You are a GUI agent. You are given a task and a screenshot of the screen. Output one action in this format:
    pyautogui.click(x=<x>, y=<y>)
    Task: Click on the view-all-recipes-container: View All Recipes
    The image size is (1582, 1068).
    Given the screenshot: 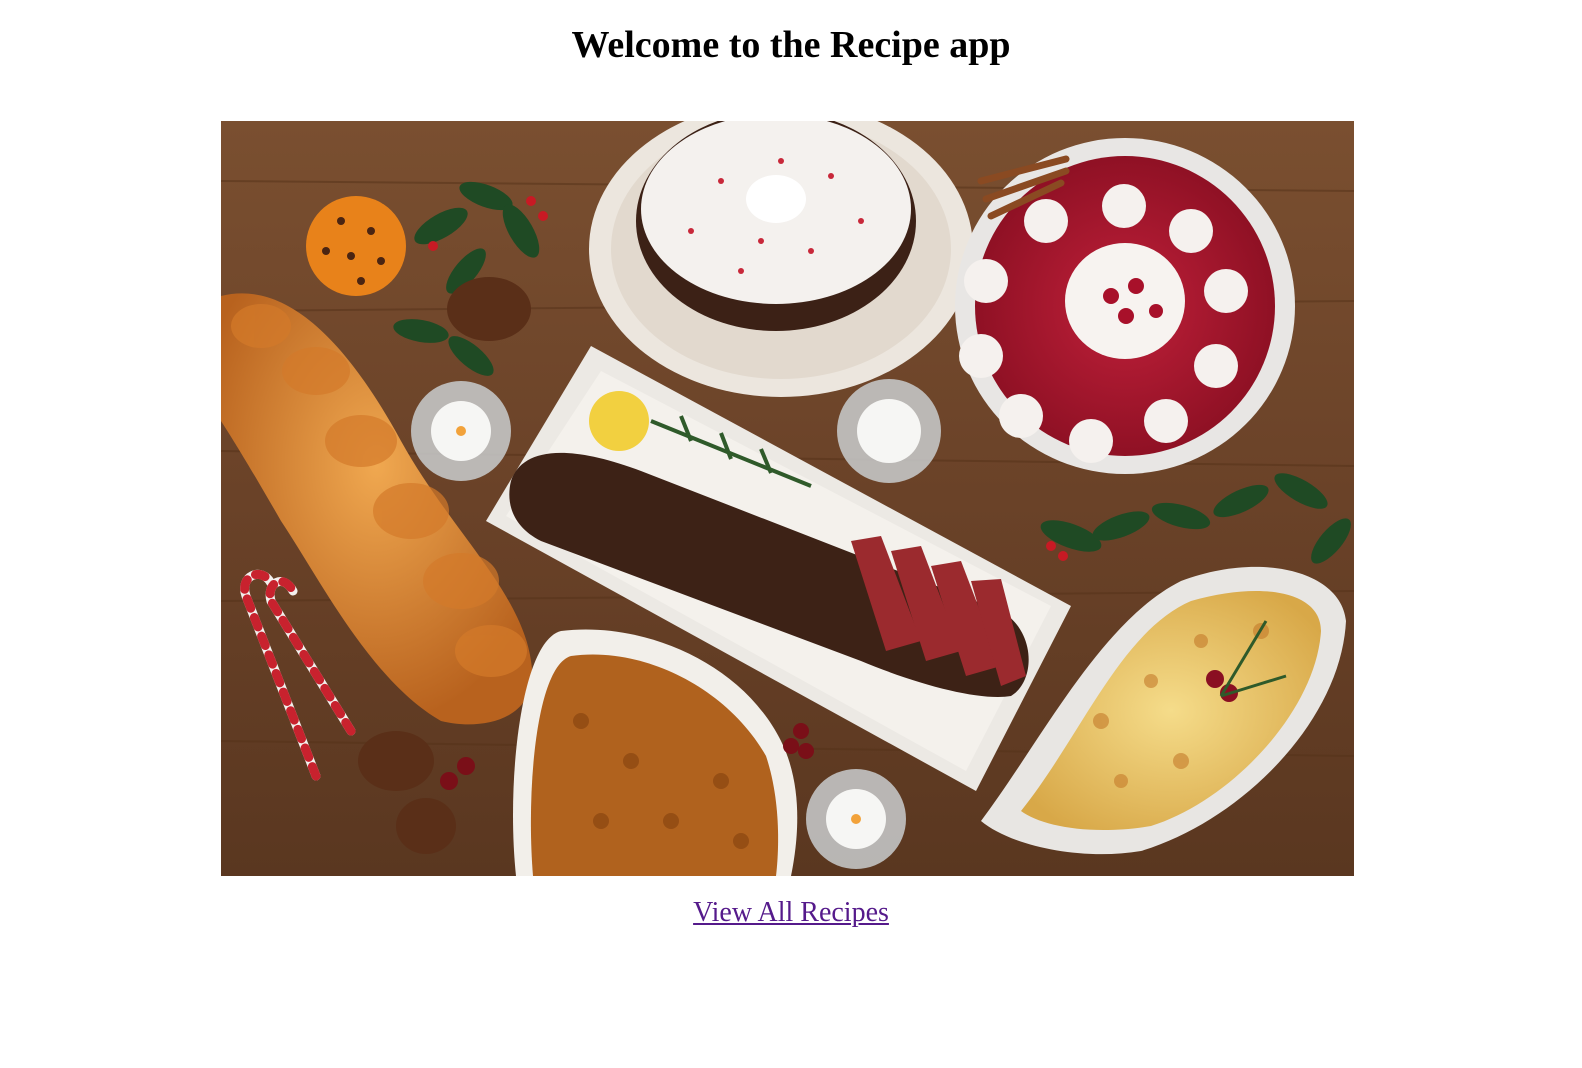 What is the action you would take?
    pyautogui.click(x=791, y=913)
    